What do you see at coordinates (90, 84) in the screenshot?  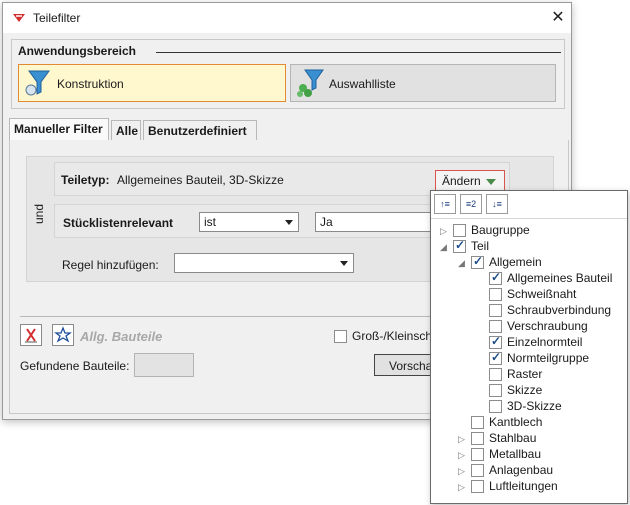 I see `konstruktion-label: Konstruktion` at bounding box center [90, 84].